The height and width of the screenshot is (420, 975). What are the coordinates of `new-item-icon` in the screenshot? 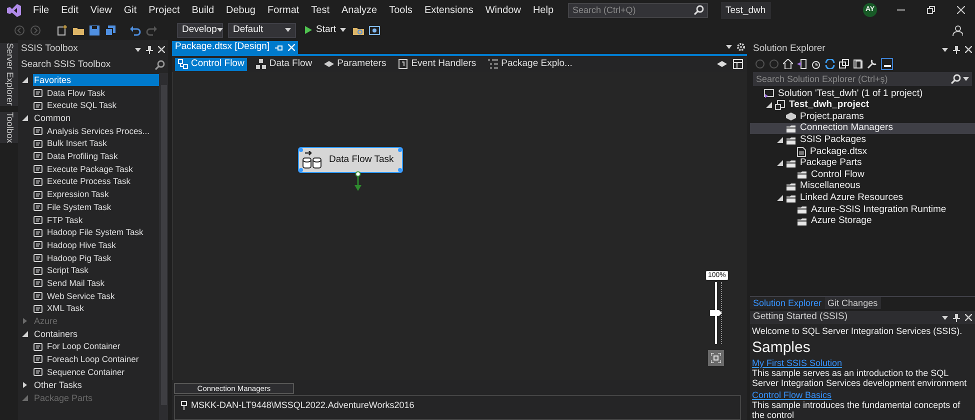 It's located at (62, 30).